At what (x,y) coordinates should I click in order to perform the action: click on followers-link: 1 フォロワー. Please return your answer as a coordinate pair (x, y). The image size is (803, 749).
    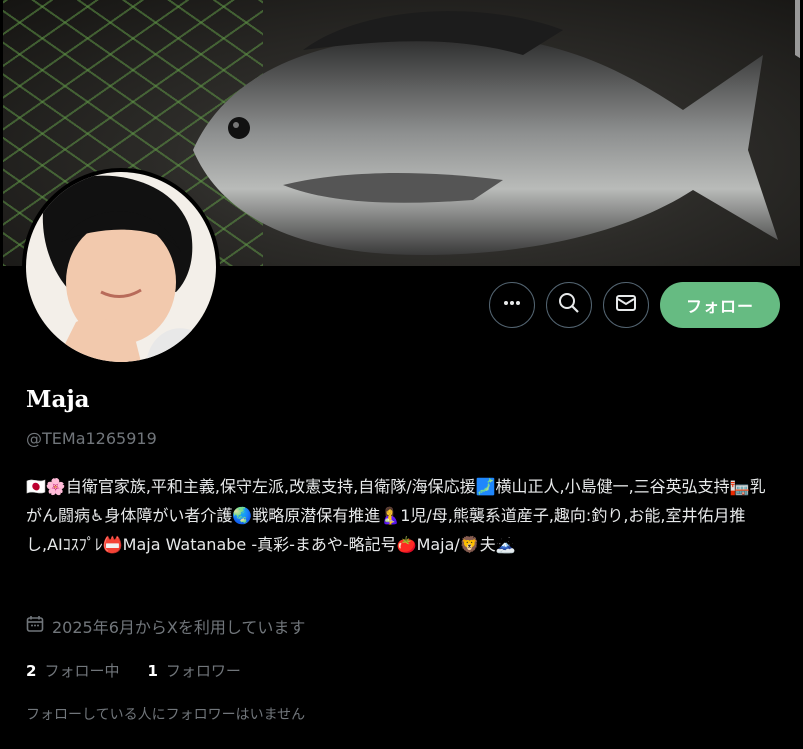
    Looking at the image, I should click on (193, 670).